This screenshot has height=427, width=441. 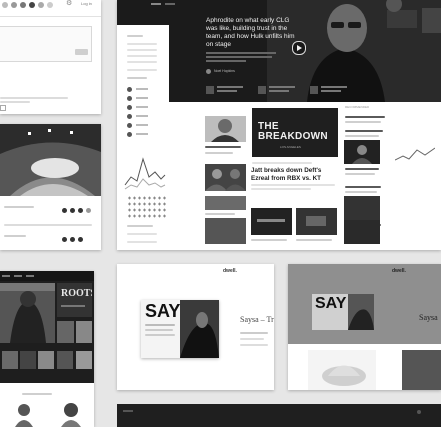 What do you see at coordinates (50, 16) in the screenshot?
I see `divider` at bounding box center [50, 16].